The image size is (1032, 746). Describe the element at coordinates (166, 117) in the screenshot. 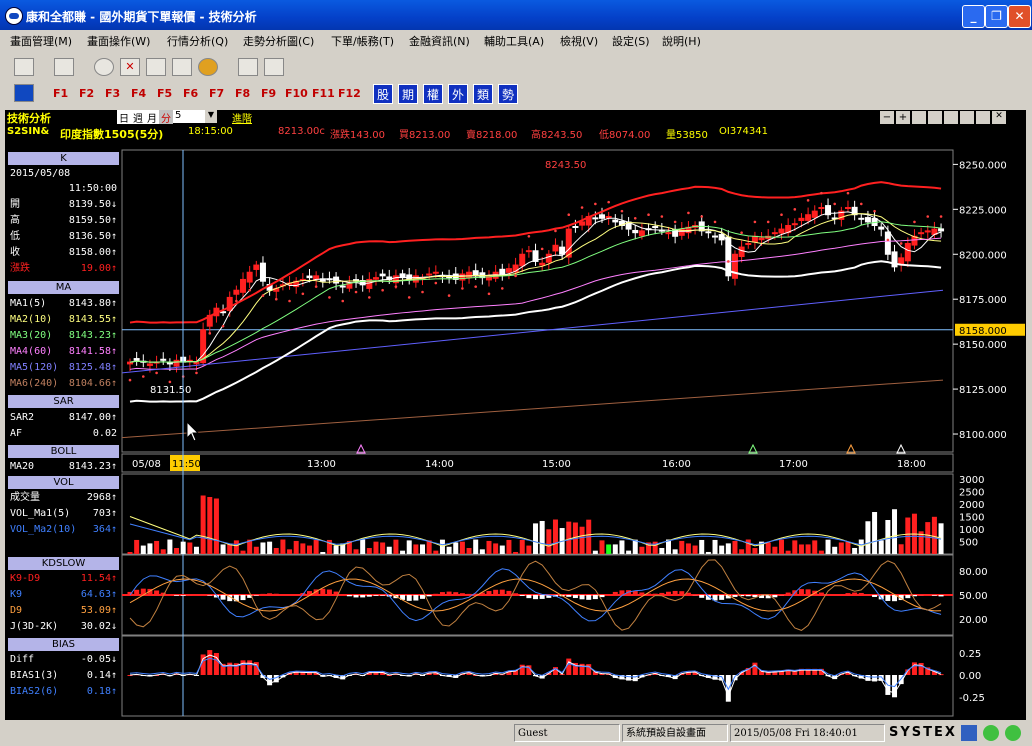

I see `period-minute: 分` at that location.